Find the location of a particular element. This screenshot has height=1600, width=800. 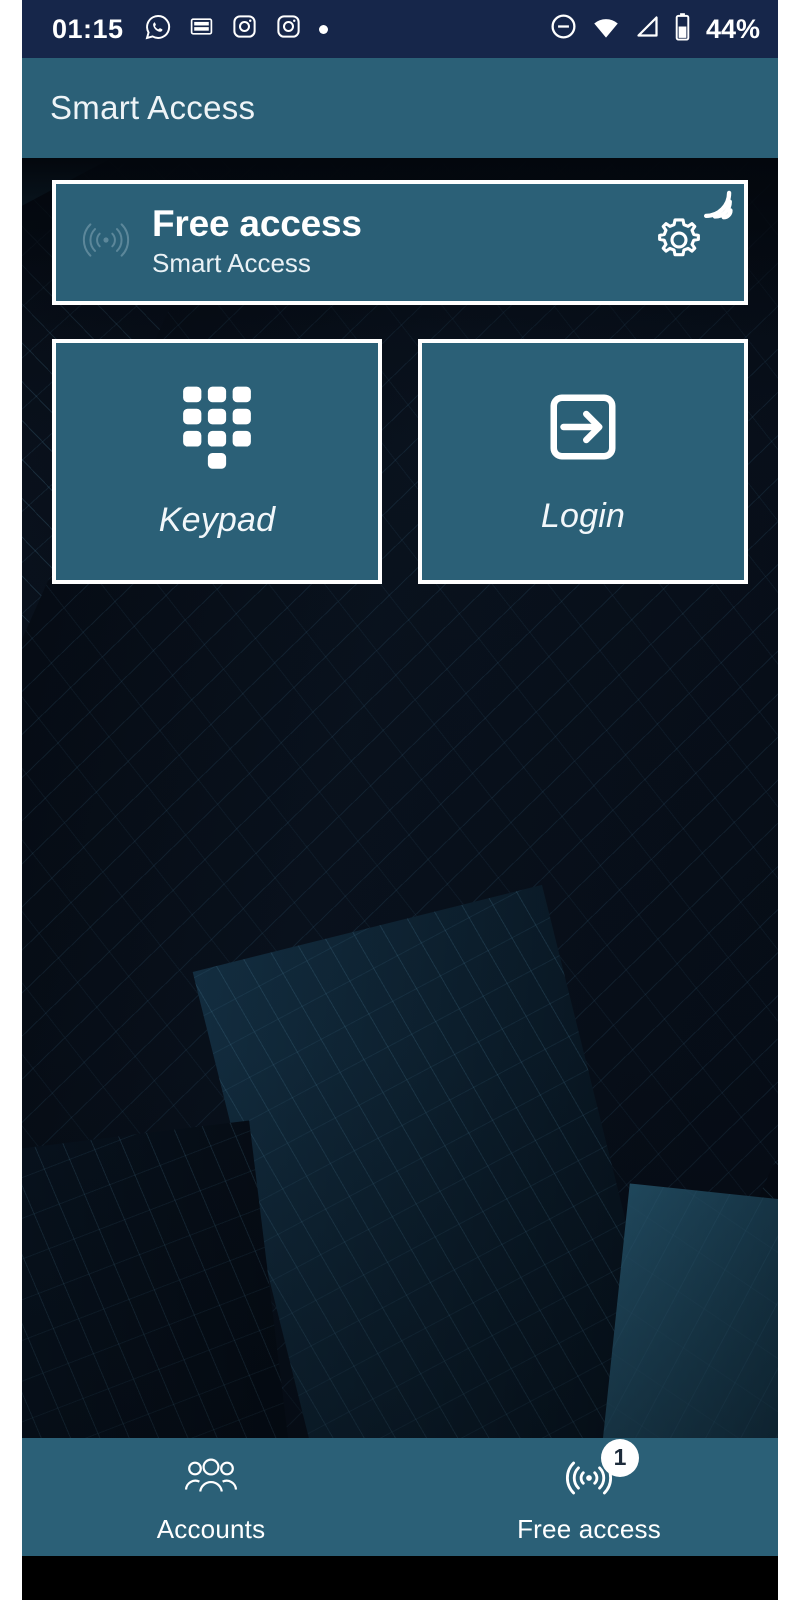

free-access-banner-card: Free access Smart Access is located at coordinates (400, 242).